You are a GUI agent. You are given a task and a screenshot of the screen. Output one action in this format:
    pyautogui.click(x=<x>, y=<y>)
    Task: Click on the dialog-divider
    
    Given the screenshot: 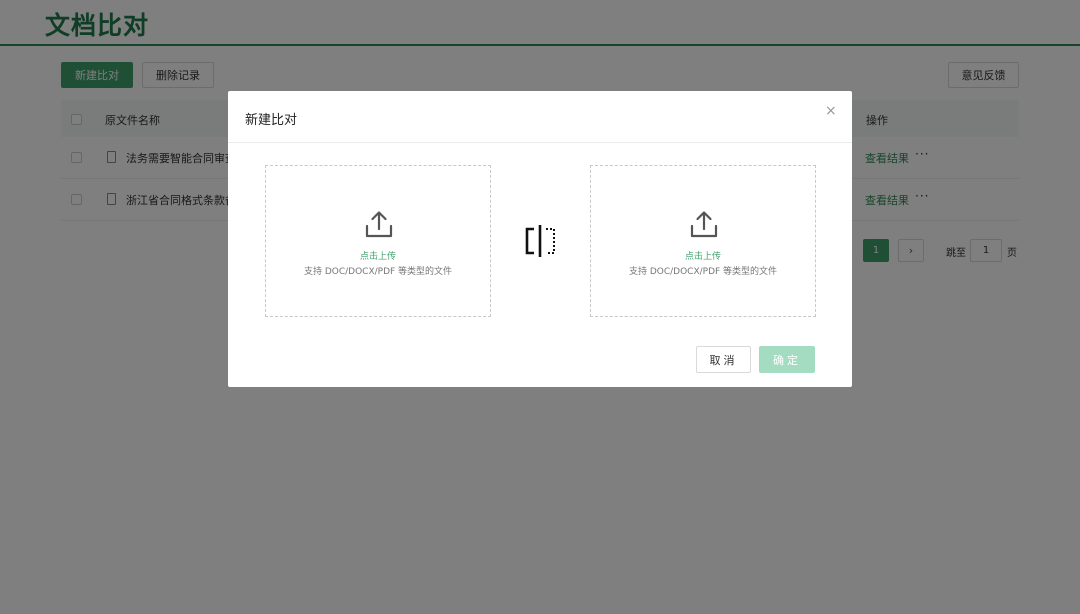 What is the action you would take?
    pyautogui.click(x=540, y=142)
    